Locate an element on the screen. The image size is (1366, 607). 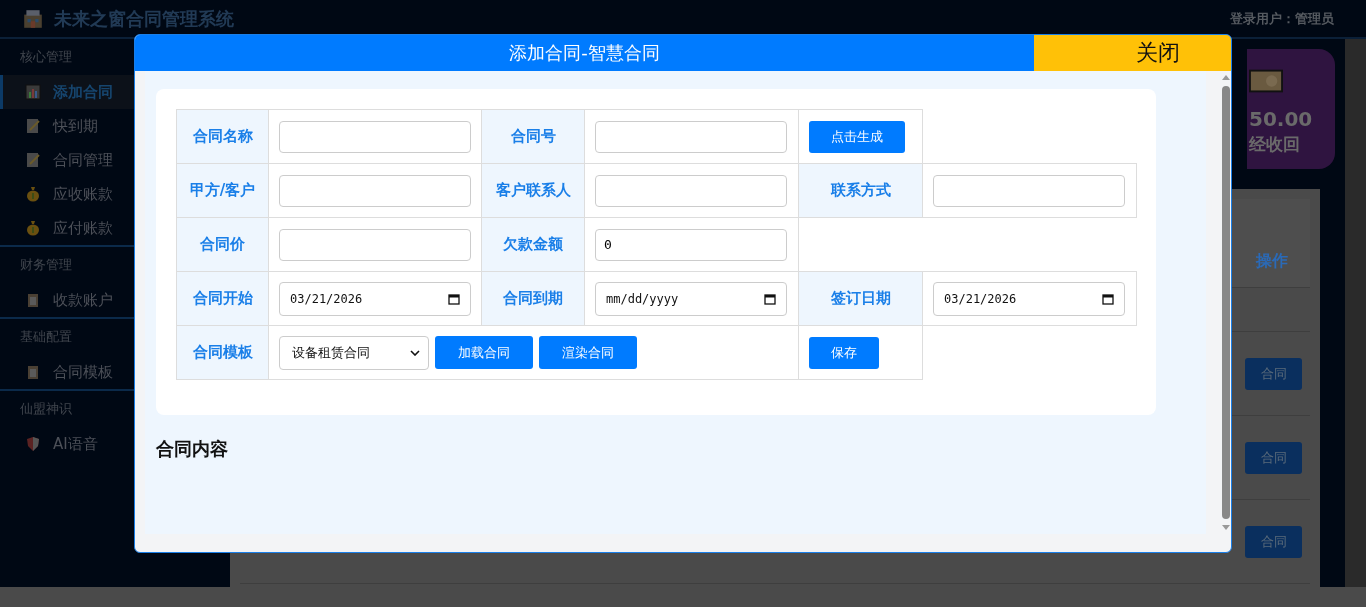
action-button: 加载合同 is located at coordinates (484, 352).